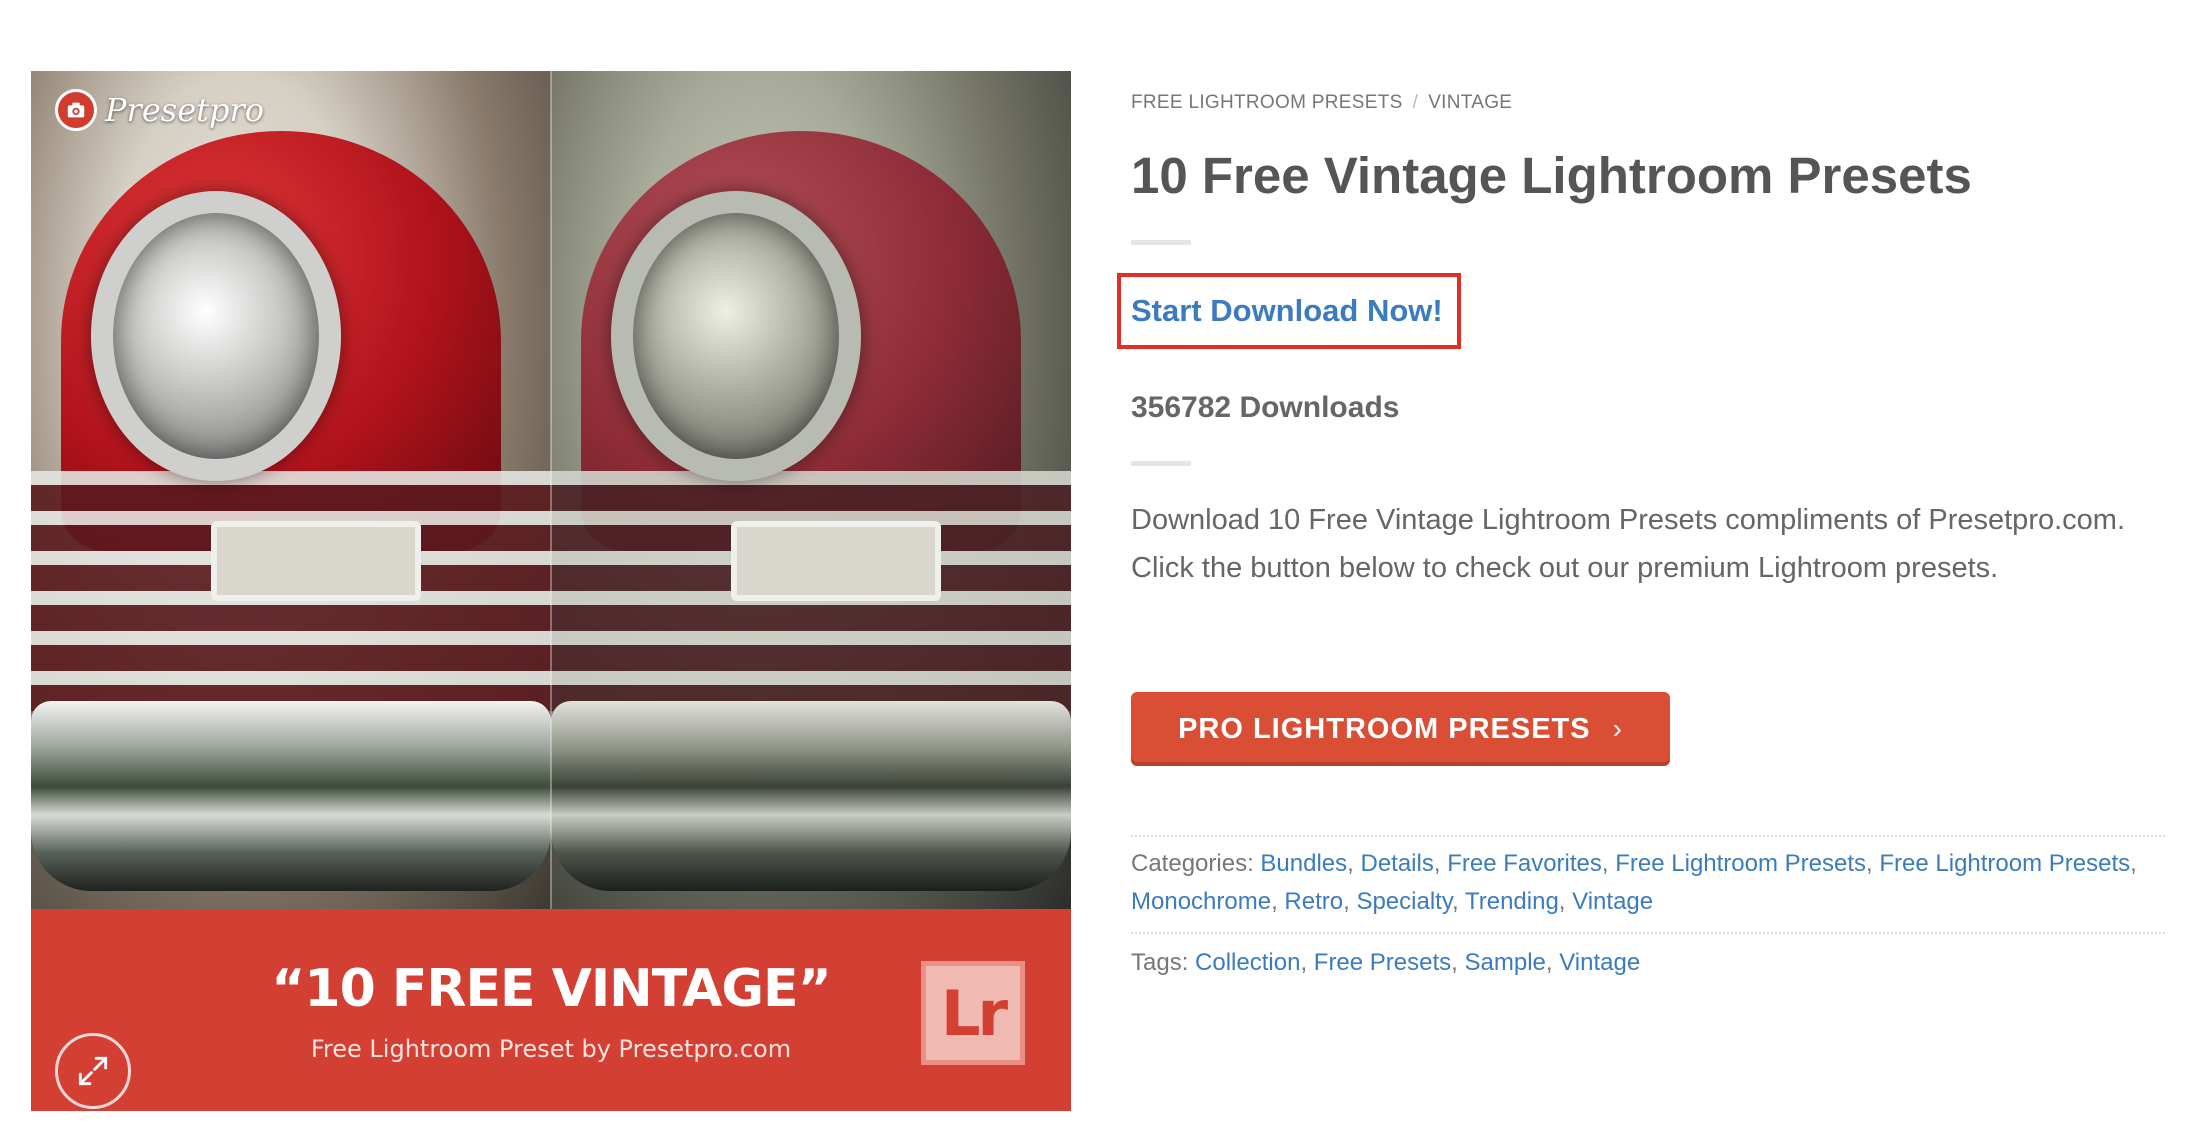  Describe the element at coordinates (1470, 102) in the screenshot. I see `breadcrumb-link: VINTAGE` at that location.